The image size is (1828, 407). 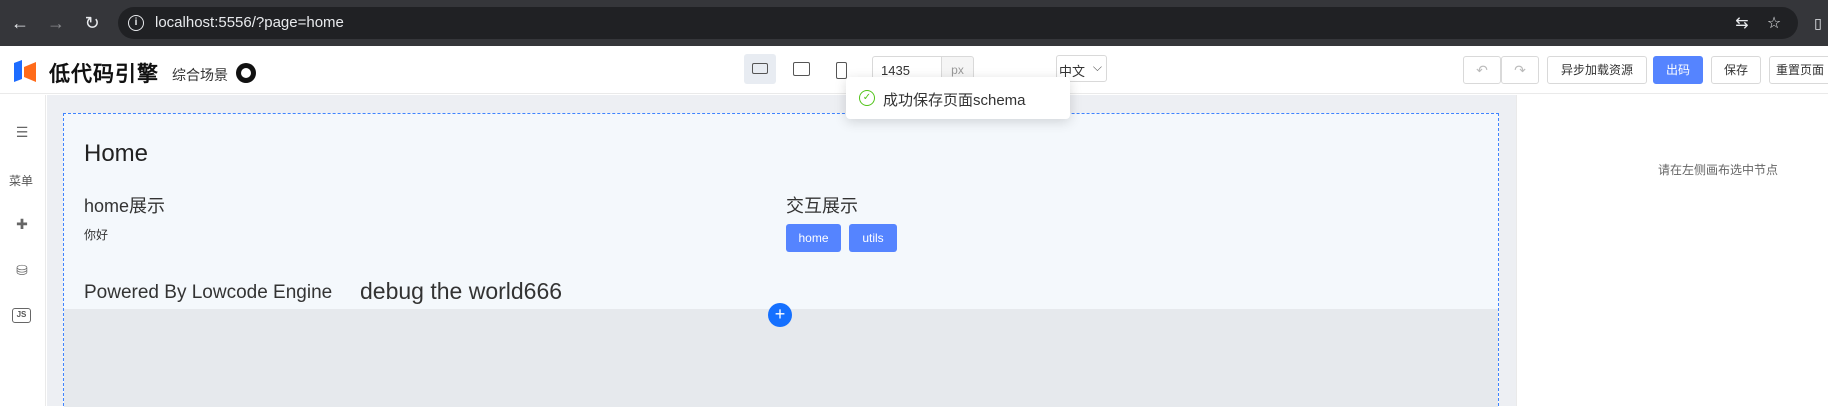 I want to click on reset-page-button: 重置页面, so click(x=1798, y=70).